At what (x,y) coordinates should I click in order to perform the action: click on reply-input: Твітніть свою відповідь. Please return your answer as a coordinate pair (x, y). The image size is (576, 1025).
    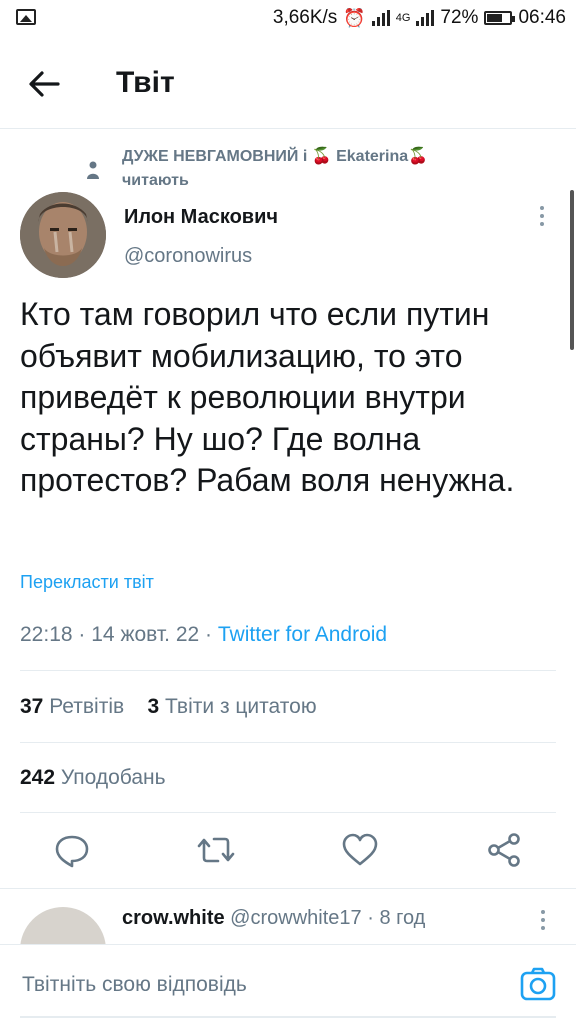
    Looking at the image, I should click on (134, 985).